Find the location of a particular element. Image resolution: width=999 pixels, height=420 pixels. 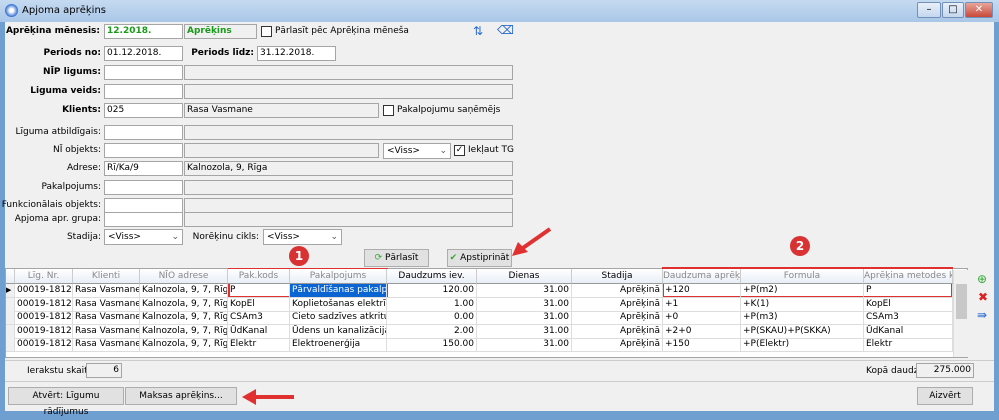

atbildigais-input is located at coordinates (143, 132).